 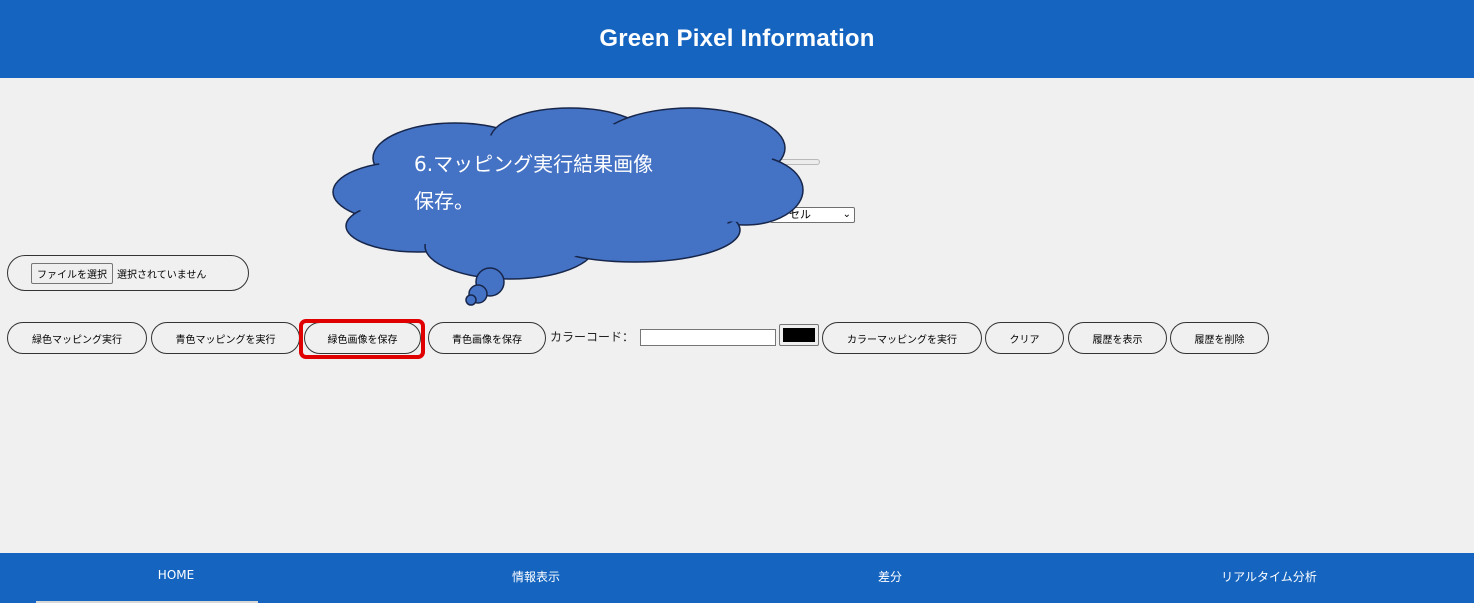 I want to click on callout-line-2: 保存。, so click(x=444, y=201).